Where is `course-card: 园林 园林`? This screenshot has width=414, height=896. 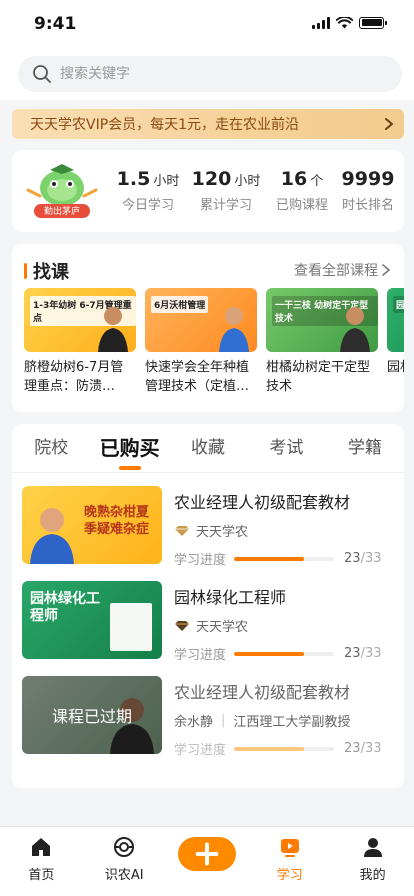
course-card: 园林 园林 is located at coordinates (395, 342).